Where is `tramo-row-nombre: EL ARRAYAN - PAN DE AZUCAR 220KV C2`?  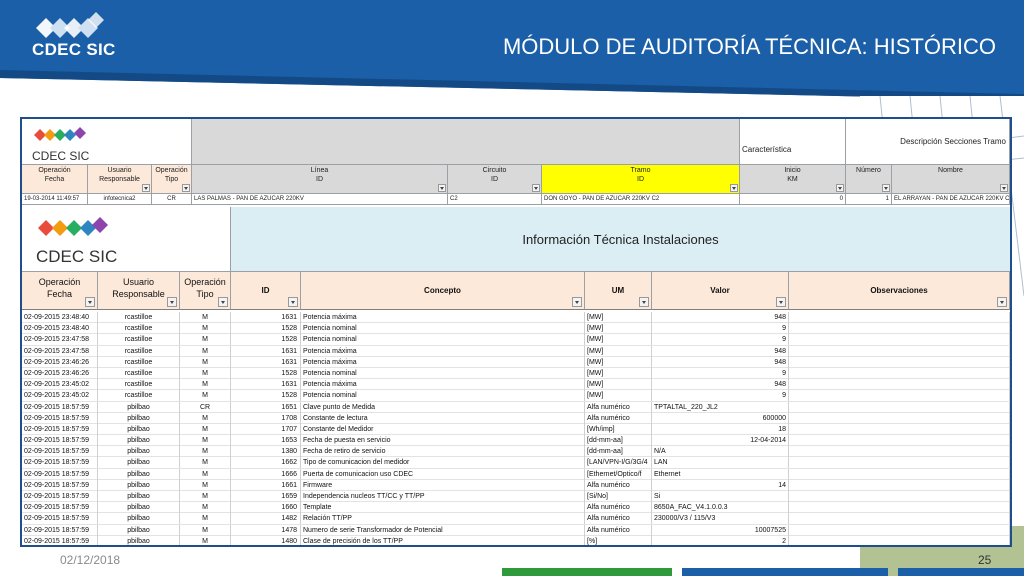
tramo-row-nombre: EL ARRAYAN - PAN DE AZUCAR 220KV C2 is located at coordinates (951, 199).